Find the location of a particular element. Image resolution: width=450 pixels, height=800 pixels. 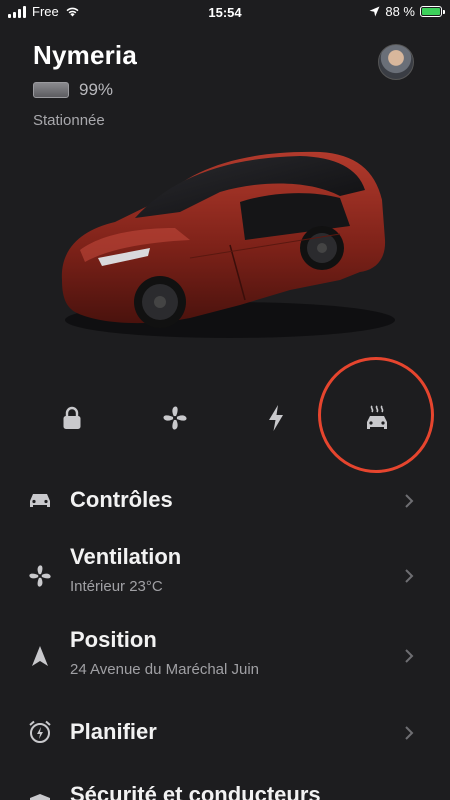

menu-item-title: Contrôles is located at coordinates (121, 499).